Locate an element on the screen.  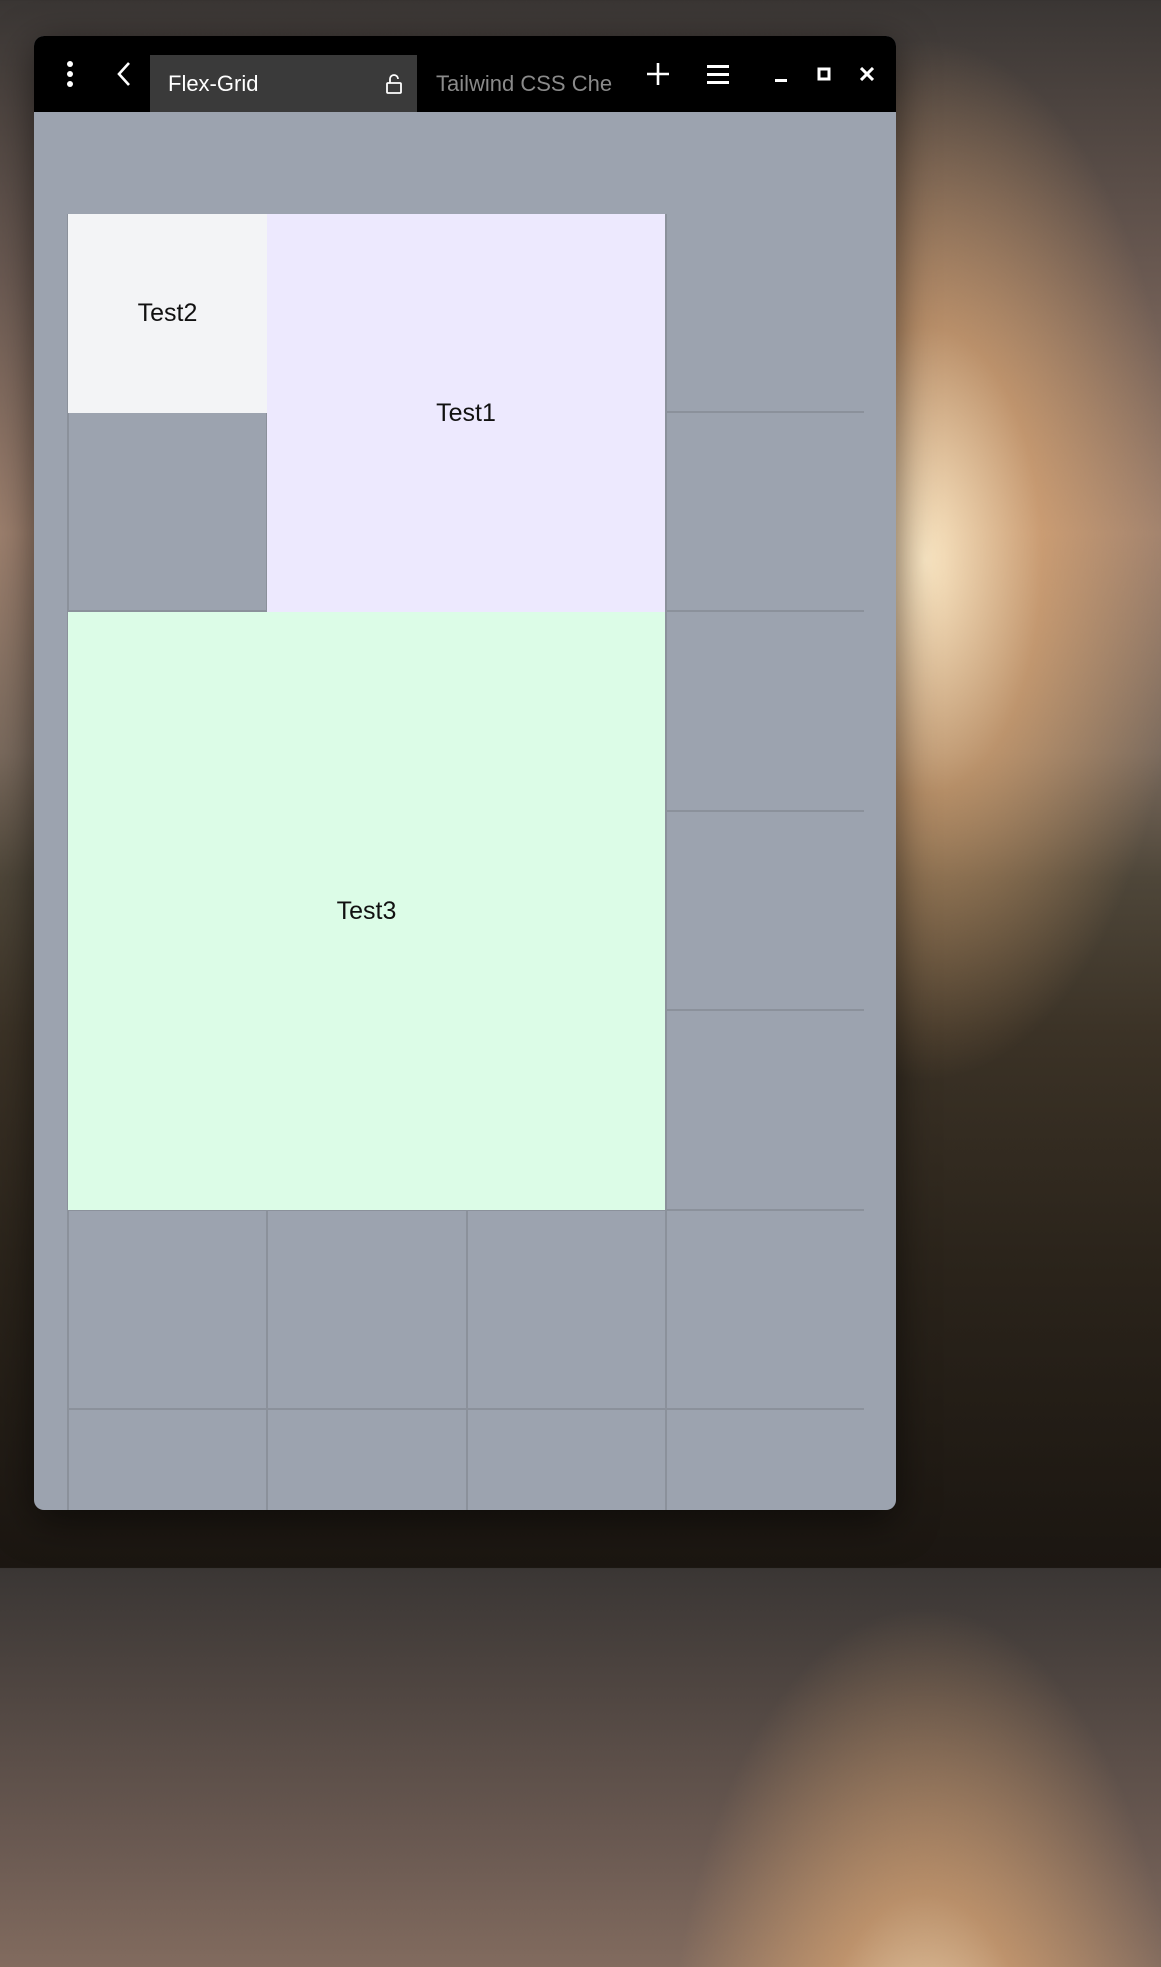
grid-item-label: Test3 is located at coordinates (366, 910).